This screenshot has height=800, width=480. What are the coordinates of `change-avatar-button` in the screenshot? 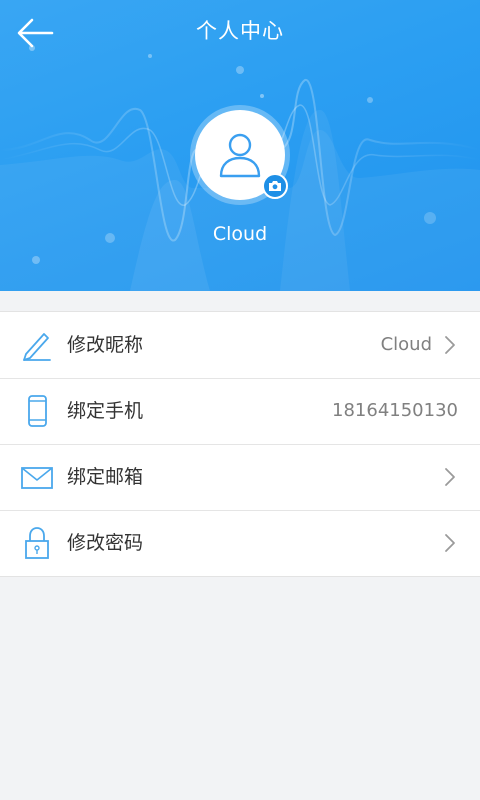 It's located at (275, 186).